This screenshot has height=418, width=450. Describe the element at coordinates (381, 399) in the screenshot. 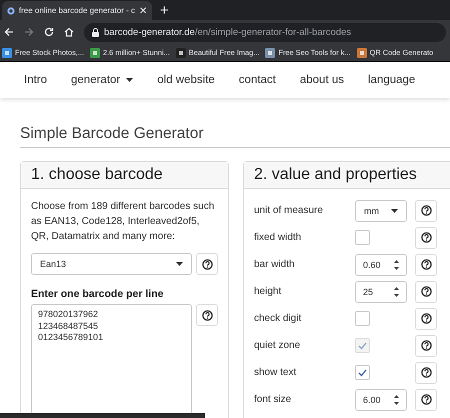

I see `number-field: 6.00` at that location.